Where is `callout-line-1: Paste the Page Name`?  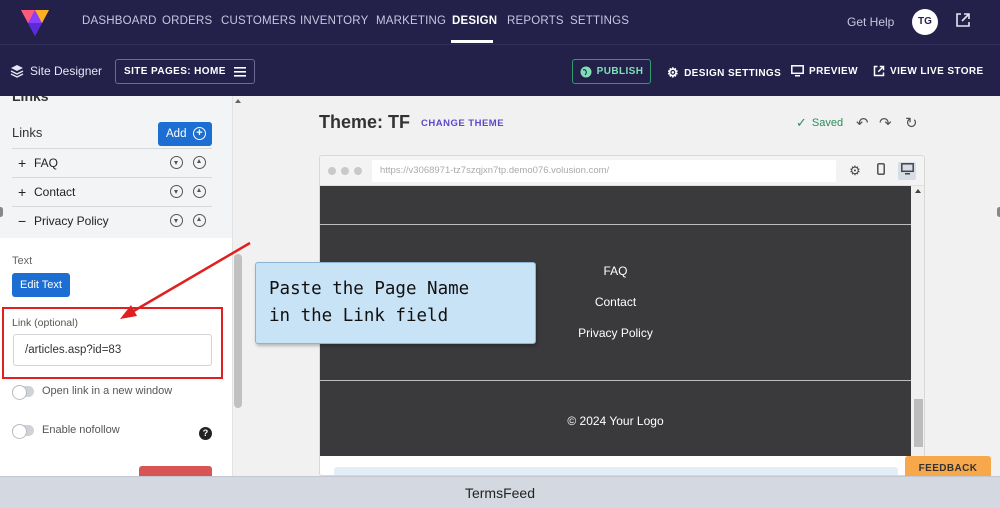
callout-line-1: Paste the Page Name is located at coordinates (369, 289).